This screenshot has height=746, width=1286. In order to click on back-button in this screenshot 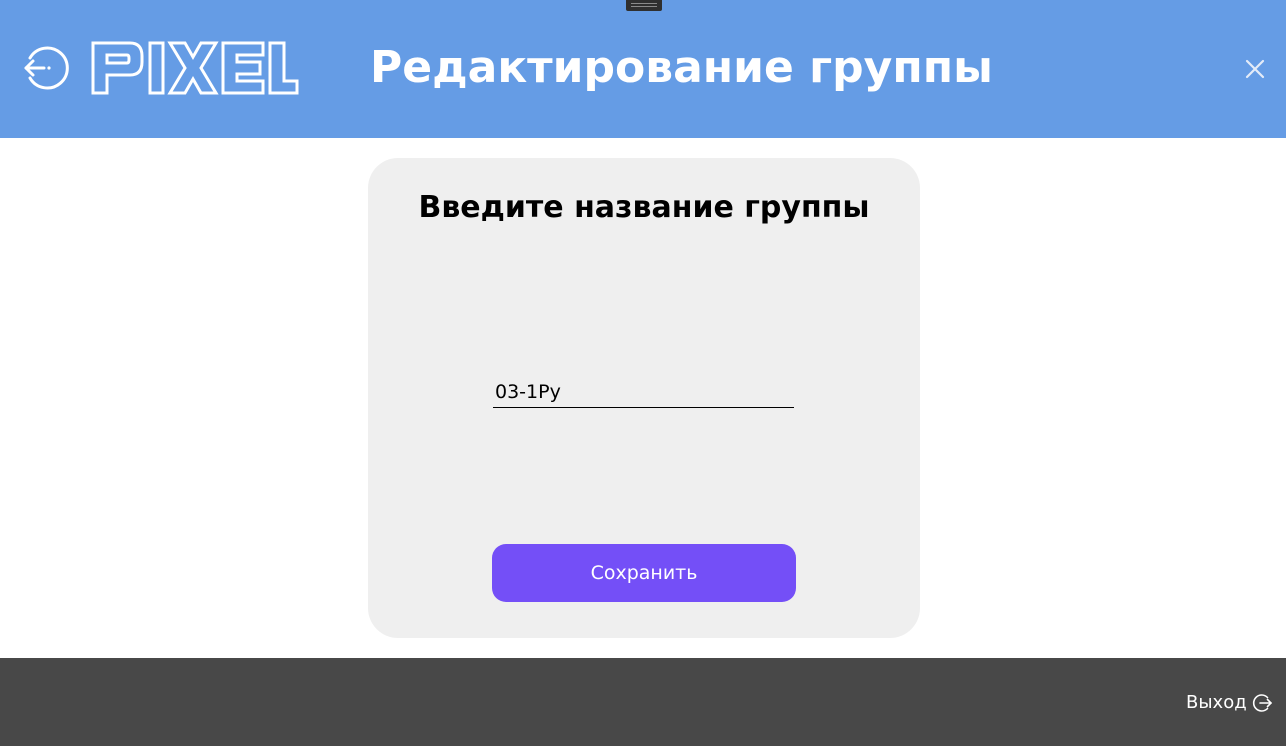, I will do `click(46, 68)`.